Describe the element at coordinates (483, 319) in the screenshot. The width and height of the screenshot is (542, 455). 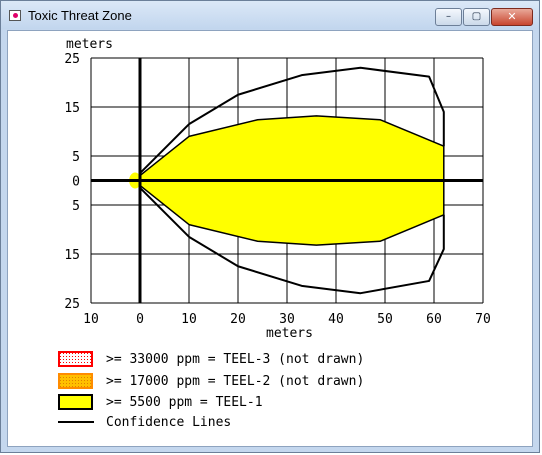
I see `x-tick-label: 70` at that location.